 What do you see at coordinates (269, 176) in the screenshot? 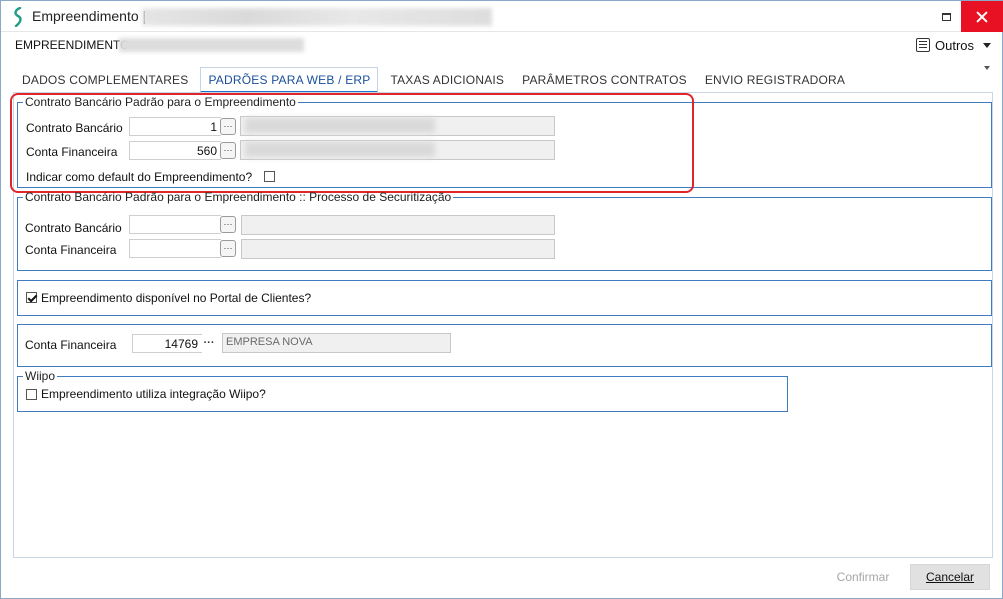
I see `default-empreendimento-checkbox` at bounding box center [269, 176].